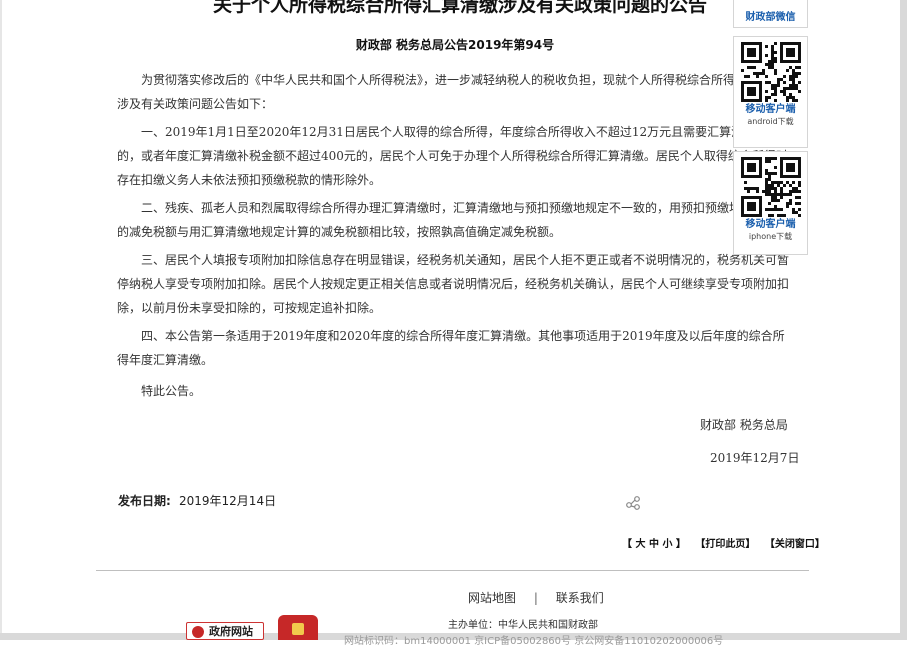 This screenshot has width=907, height=647. What do you see at coordinates (903, 320) in the screenshot?
I see `window-right-scrollbar` at bounding box center [903, 320].